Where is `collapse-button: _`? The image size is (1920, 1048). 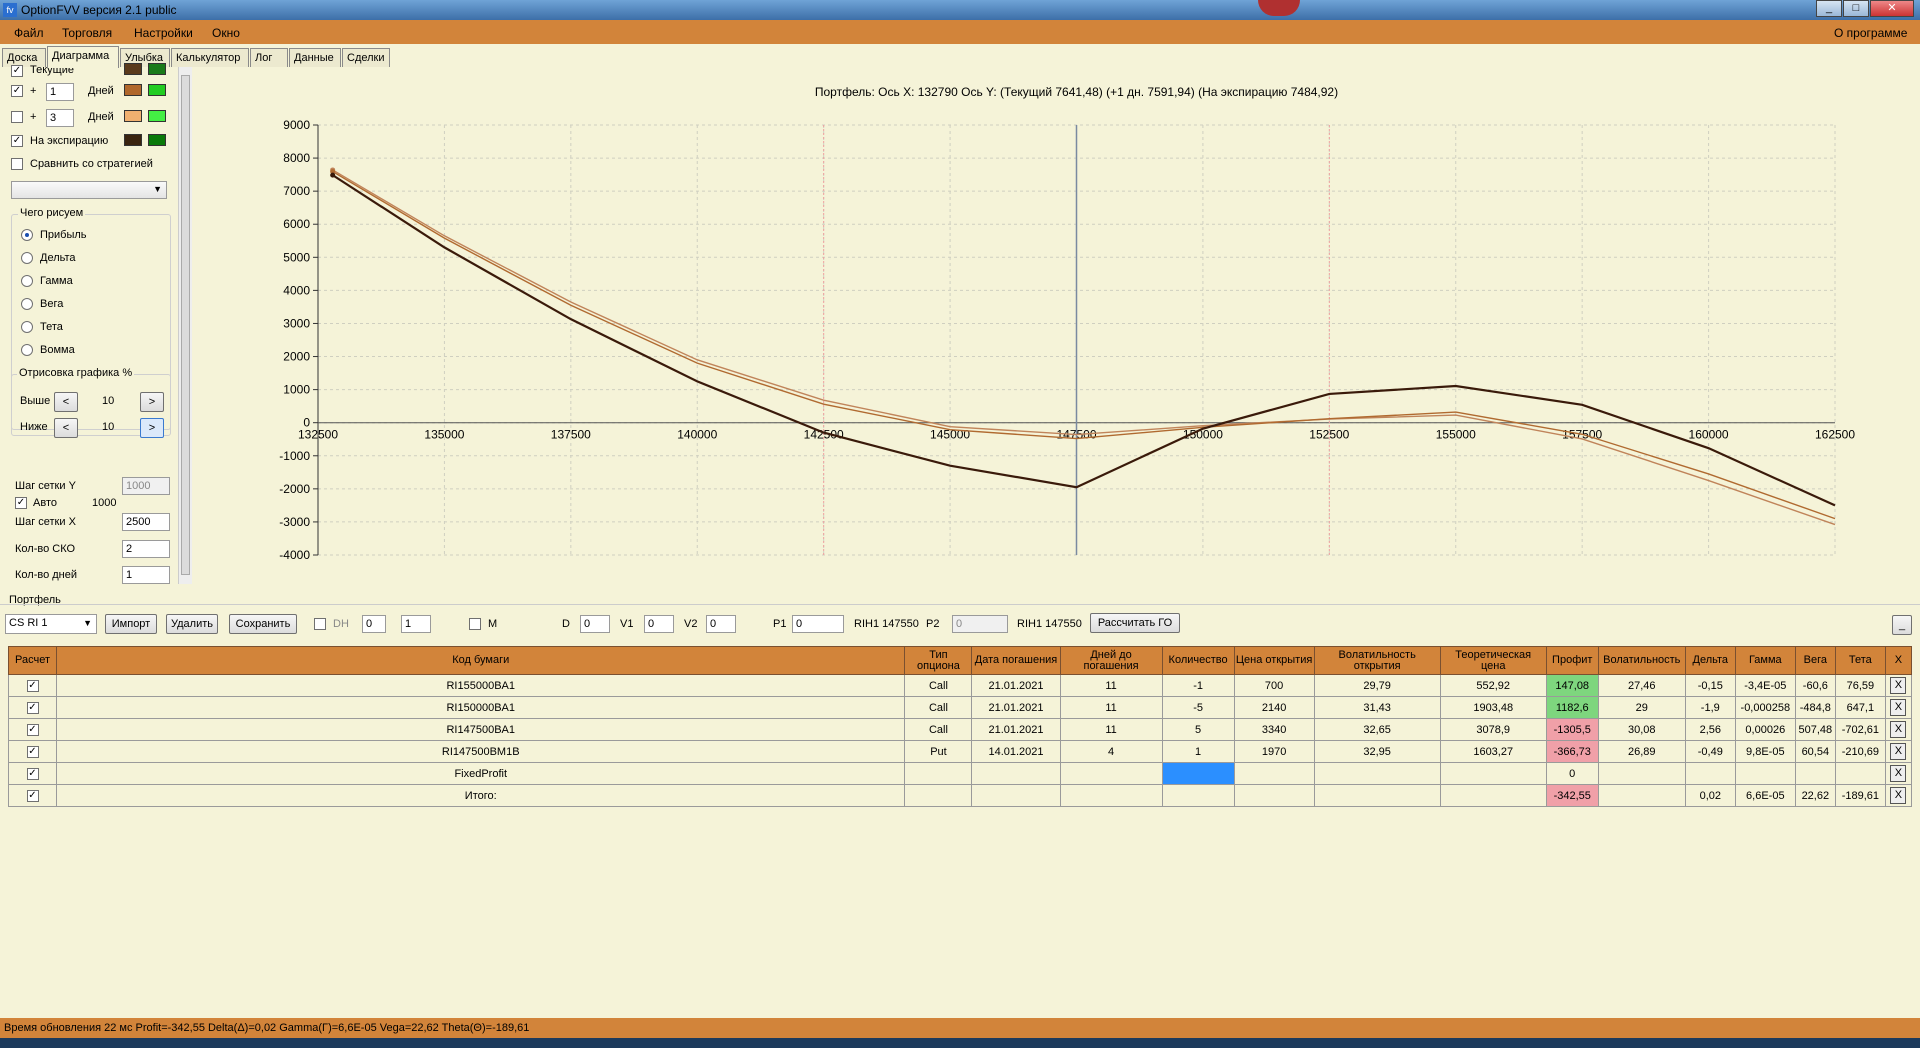
collapse-button: _ is located at coordinates (1902, 625).